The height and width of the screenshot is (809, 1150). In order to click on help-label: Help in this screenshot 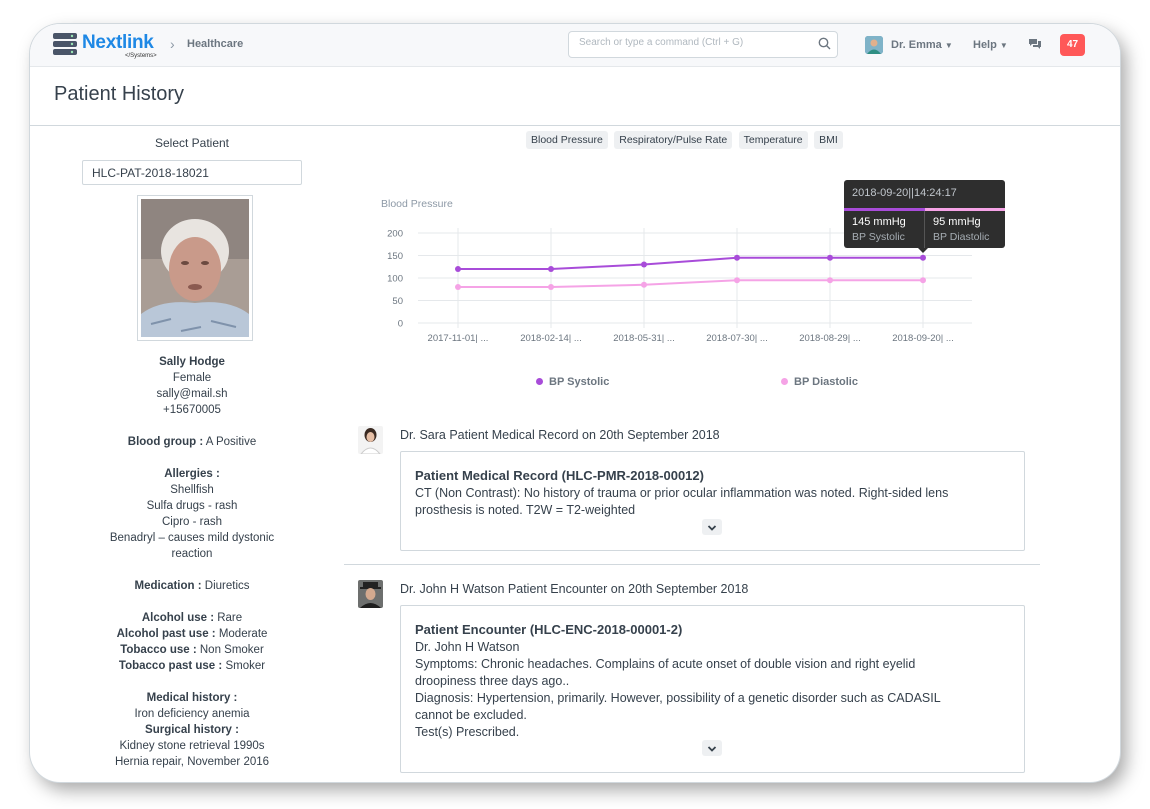, I will do `click(985, 45)`.